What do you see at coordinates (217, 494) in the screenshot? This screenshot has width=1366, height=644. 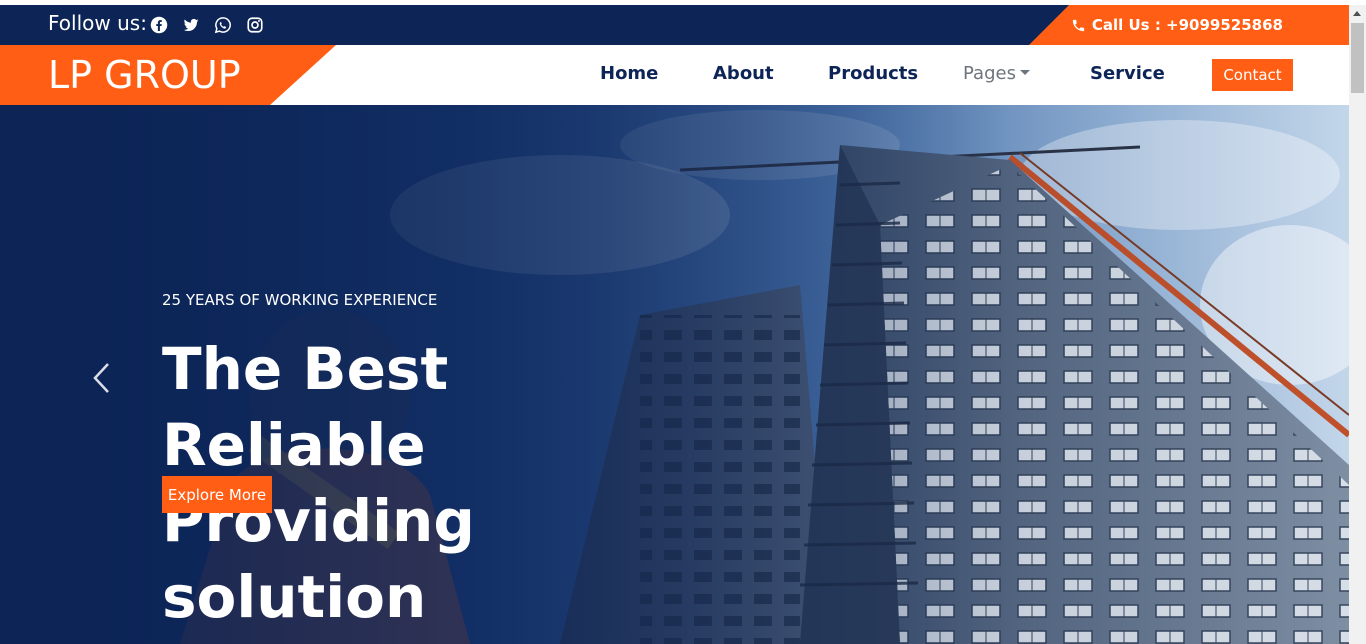 I see `explore-more-button: Explore More` at bounding box center [217, 494].